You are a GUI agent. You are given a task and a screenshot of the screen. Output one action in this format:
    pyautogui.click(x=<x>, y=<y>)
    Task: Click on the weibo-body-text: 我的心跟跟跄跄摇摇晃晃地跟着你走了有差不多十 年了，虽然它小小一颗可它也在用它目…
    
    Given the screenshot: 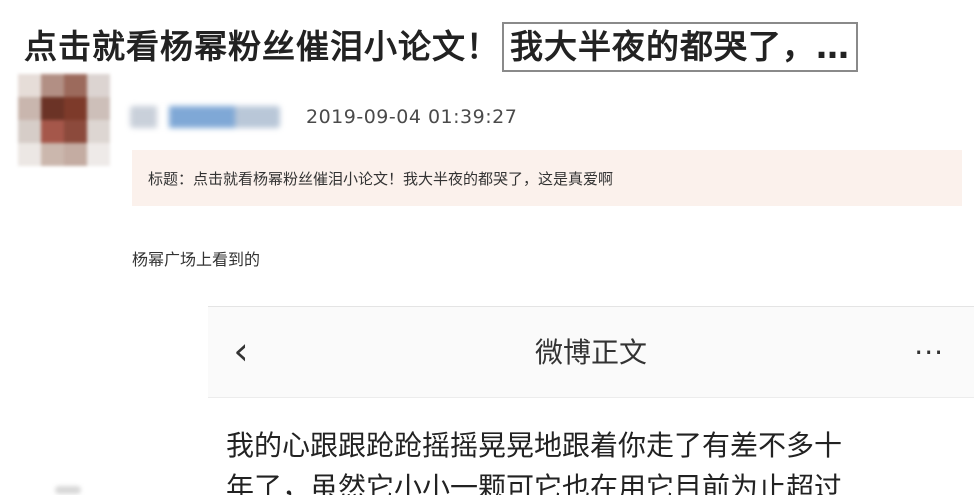 What is the action you would take?
    pyautogui.click(x=586, y=460)
    